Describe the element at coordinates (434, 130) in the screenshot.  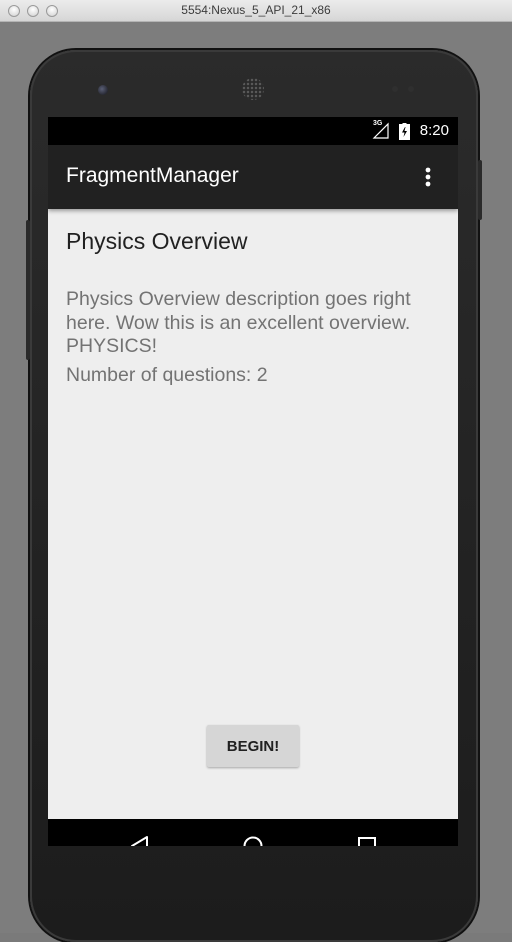
I see `status-time: 8:20` at that location.